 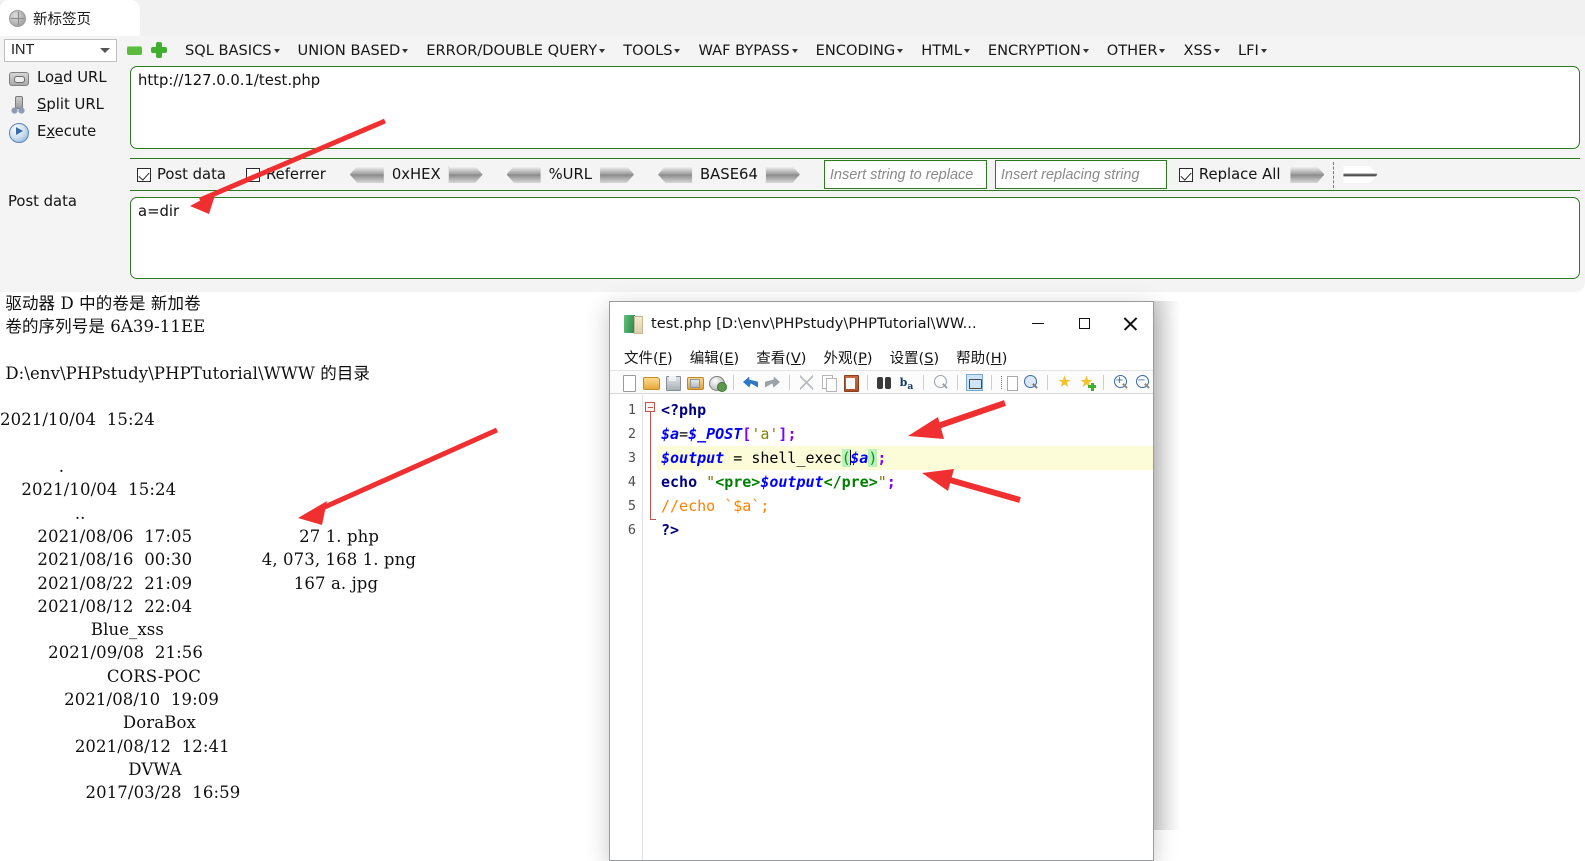 I want to click on minimize-icon, so click(x=1038, y=323).